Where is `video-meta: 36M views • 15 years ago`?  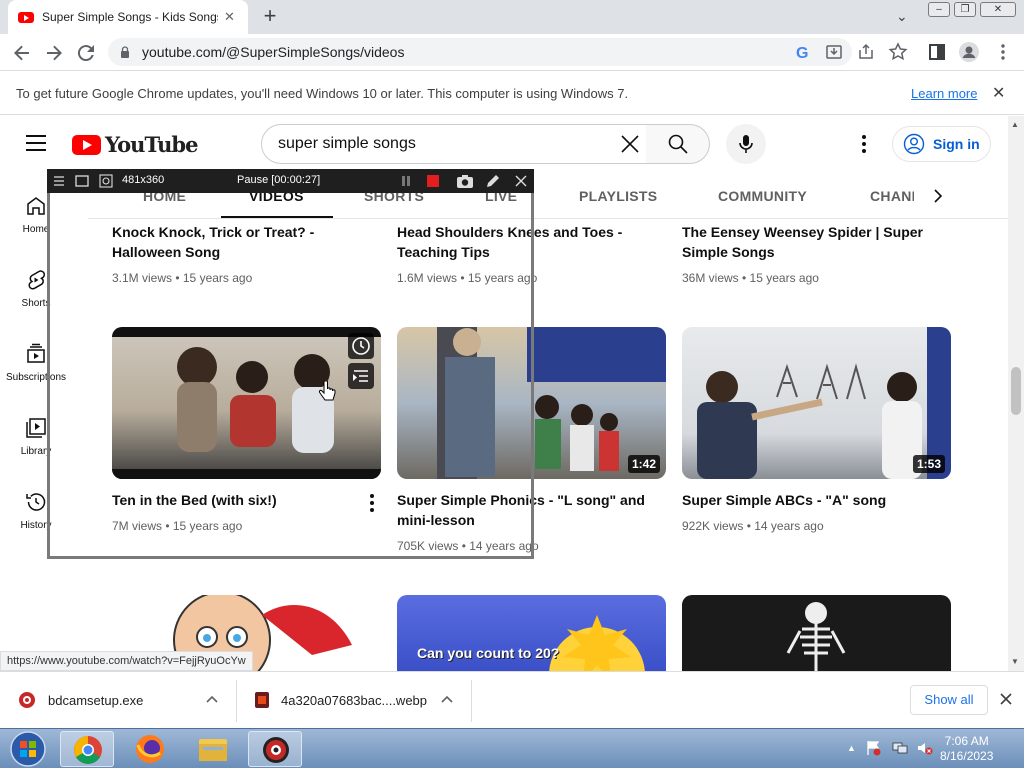
video-meta: 36M views • 15 years ago is located at coordinates (750, 278).